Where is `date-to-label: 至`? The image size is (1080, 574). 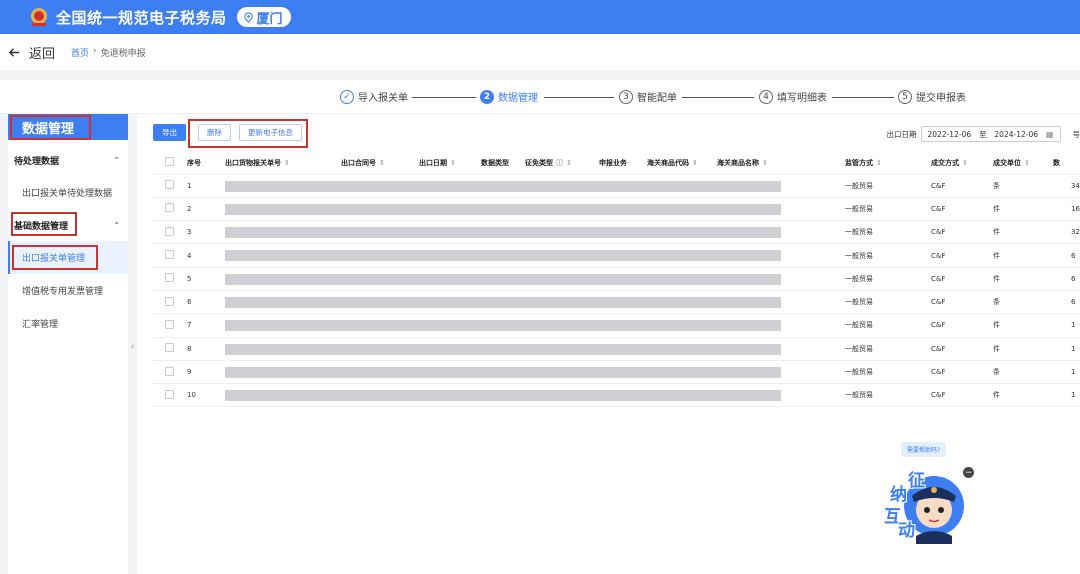 date-to-label: 至 is located at coordinates (983, 134).